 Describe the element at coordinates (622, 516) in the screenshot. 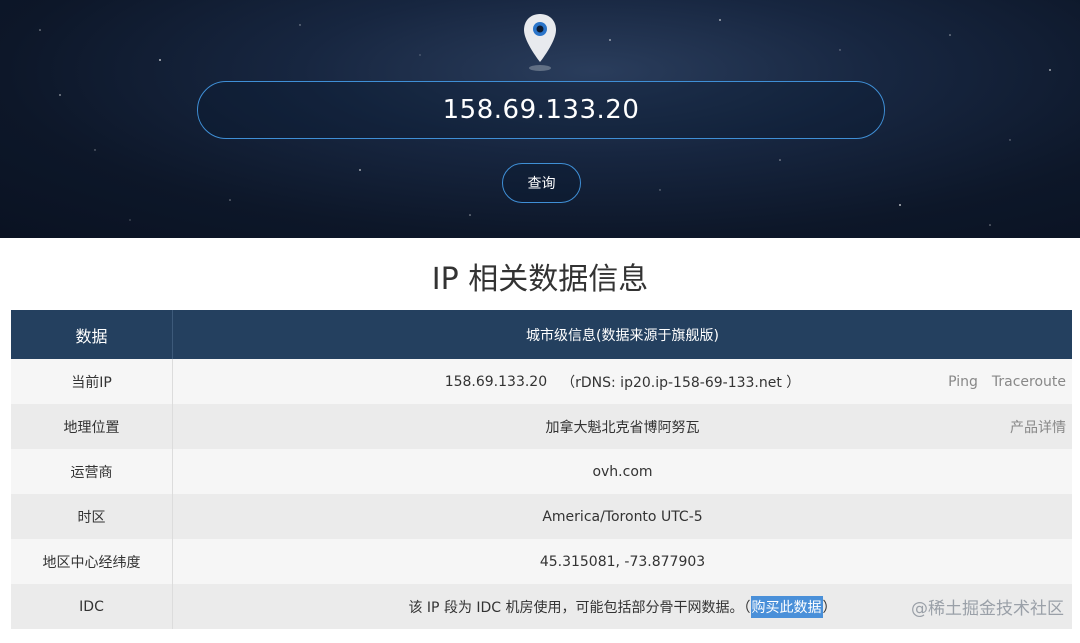

I see `timezone-value: America/Toronto UTC-5` at that location.